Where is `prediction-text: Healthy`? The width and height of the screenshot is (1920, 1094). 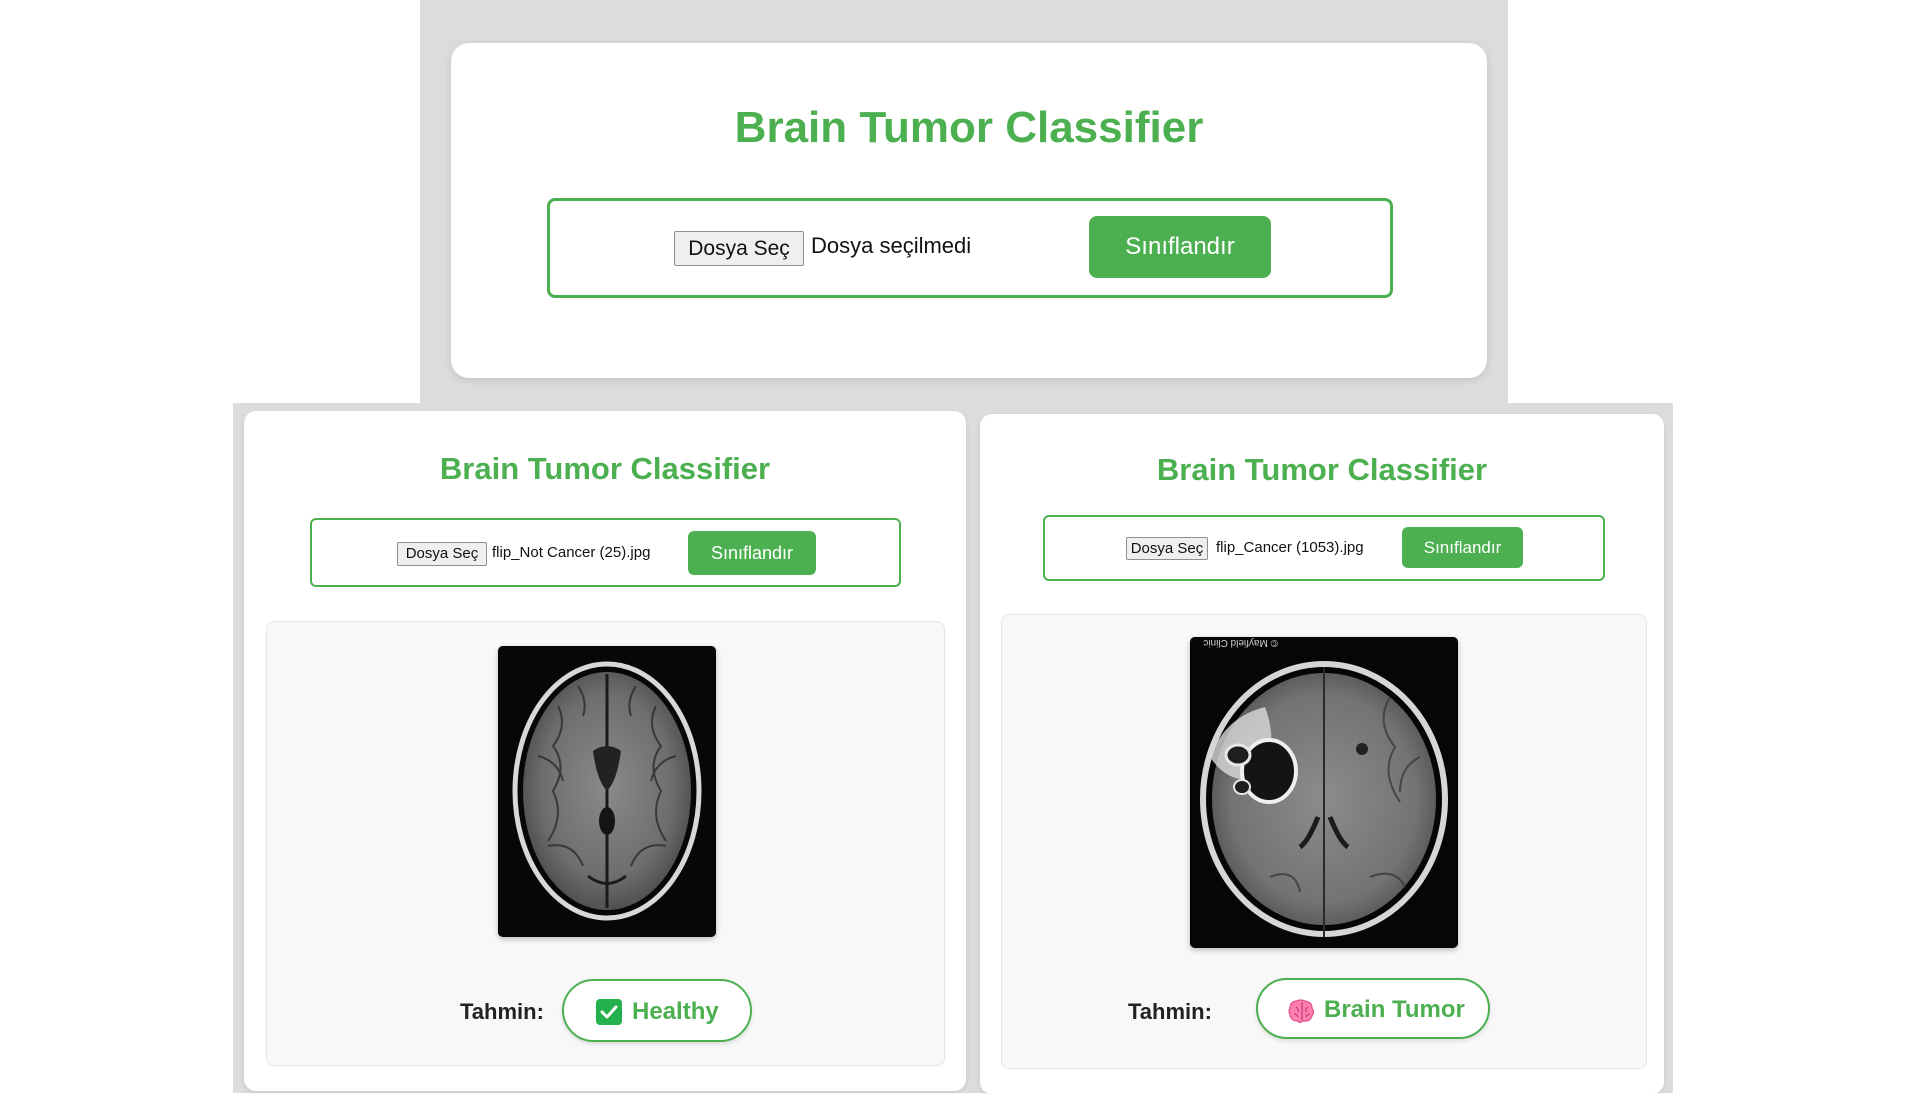
prediction-text: Healthy is located at coordinates (675, 1012).